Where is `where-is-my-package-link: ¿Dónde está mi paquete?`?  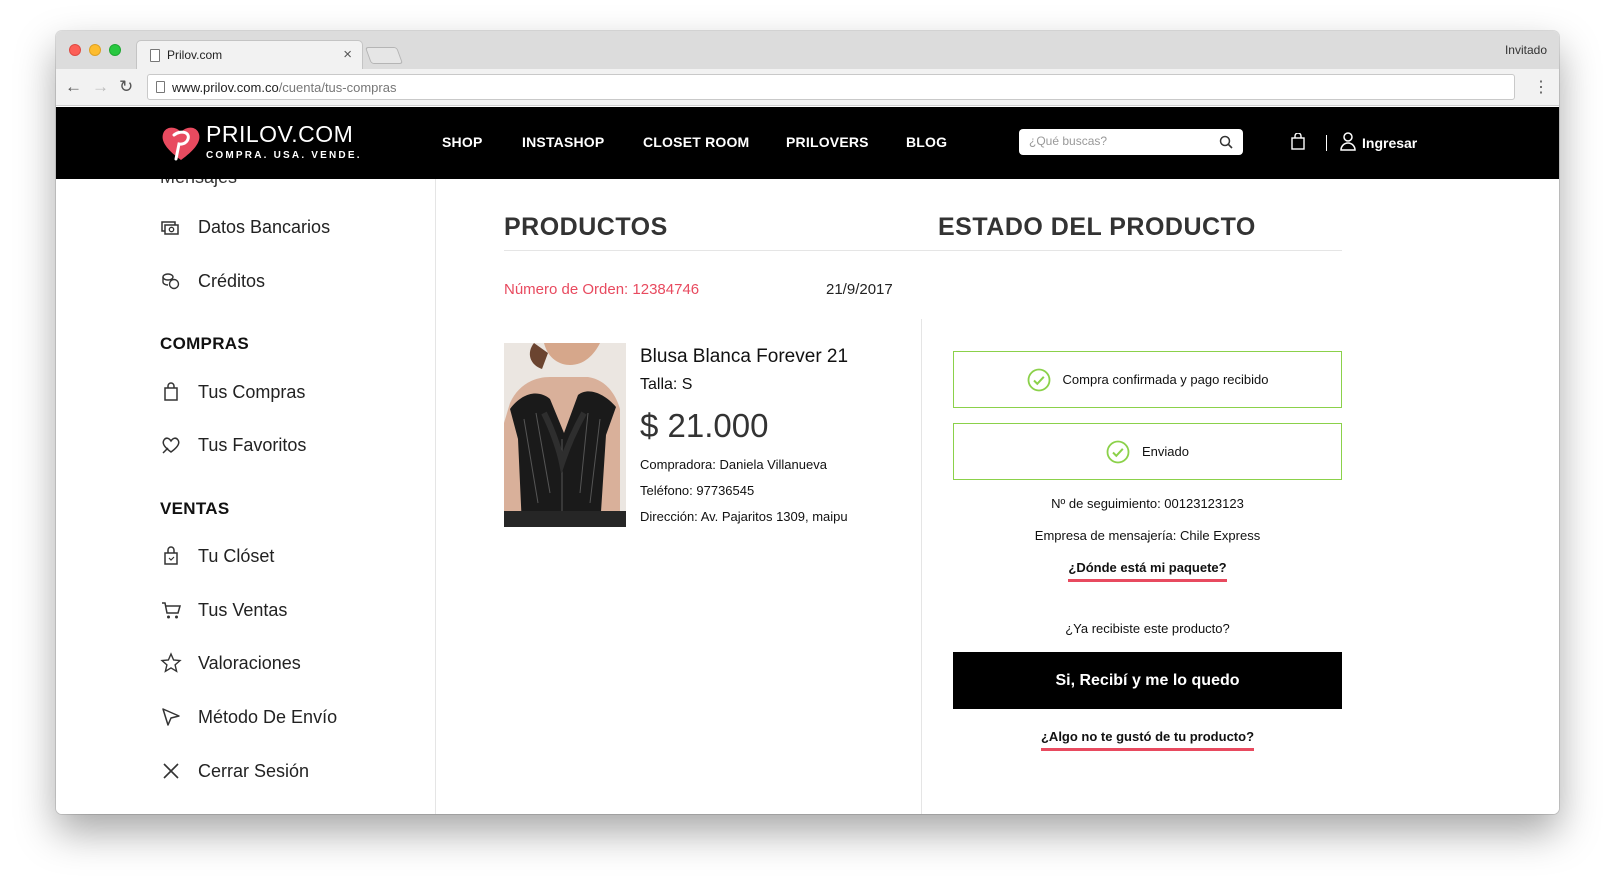
where-is-my-package-link: ¿Dónde está mi paquete? is located at coordinates (1147, 571).